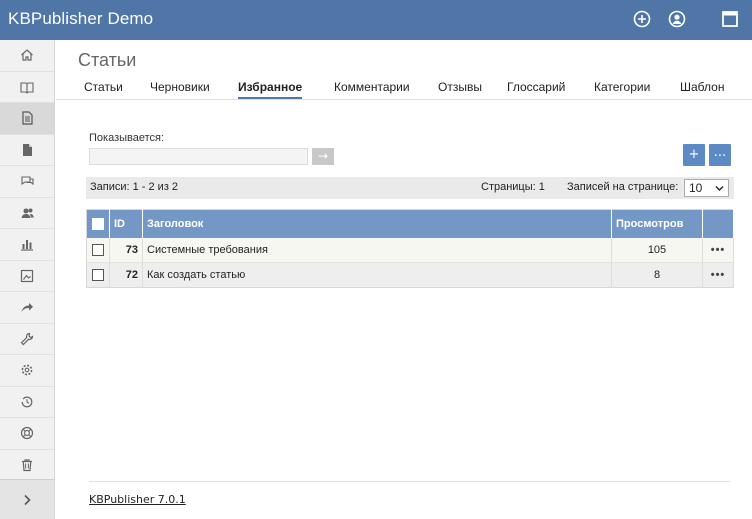 The image size is (752, 519). What do you see at coordinates (270, 89) in the screenshot?
I see `tab-favorites: Избранное` at bounding box center [270, 89].